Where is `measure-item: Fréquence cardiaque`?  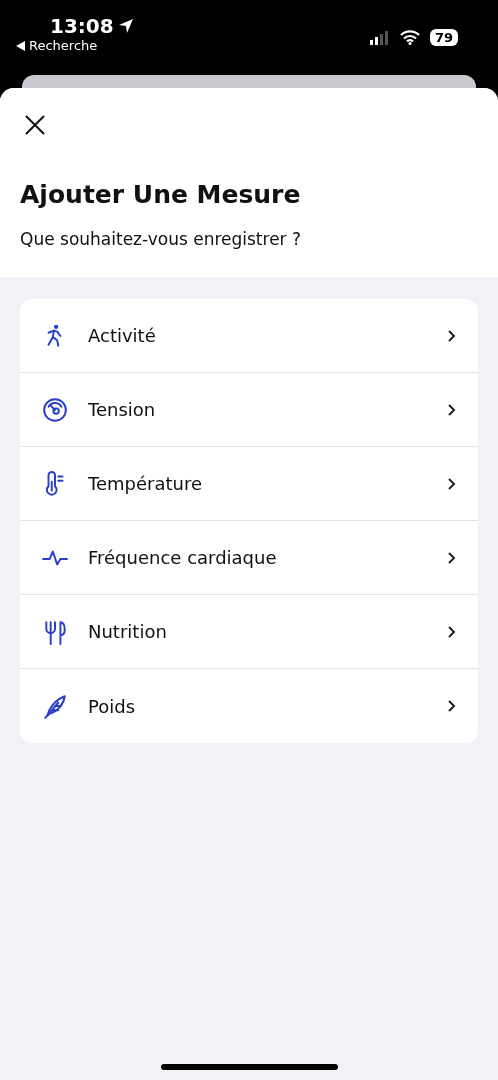 measure-item: Fréquence cardiaque is located at coordinates (249, 558).